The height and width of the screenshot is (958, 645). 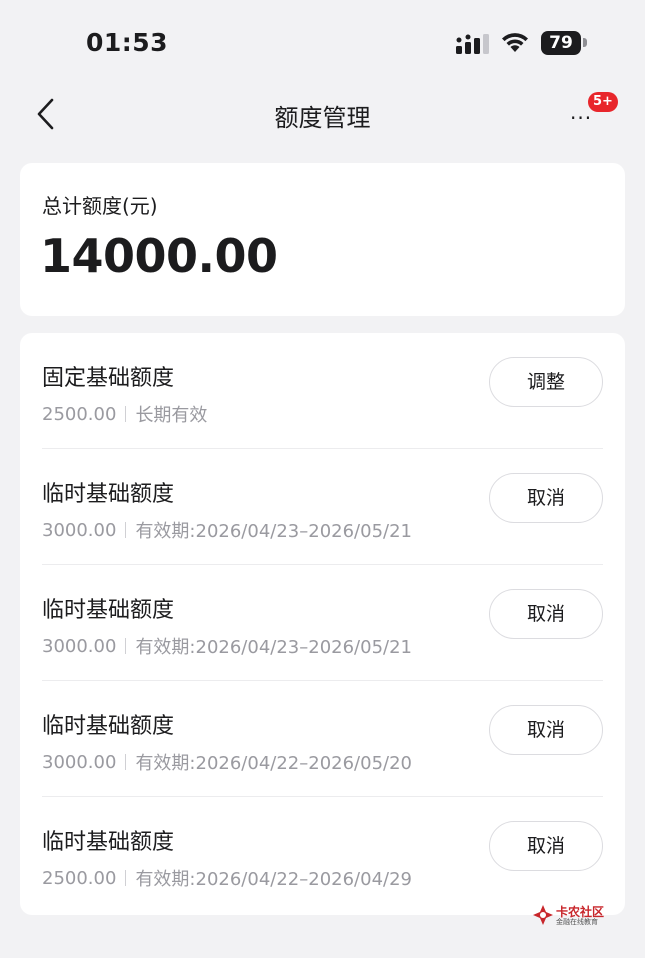 I want to click on list-item: 固定基础额度 2500.00 长期有效 调整, so click(x=322, y=391).